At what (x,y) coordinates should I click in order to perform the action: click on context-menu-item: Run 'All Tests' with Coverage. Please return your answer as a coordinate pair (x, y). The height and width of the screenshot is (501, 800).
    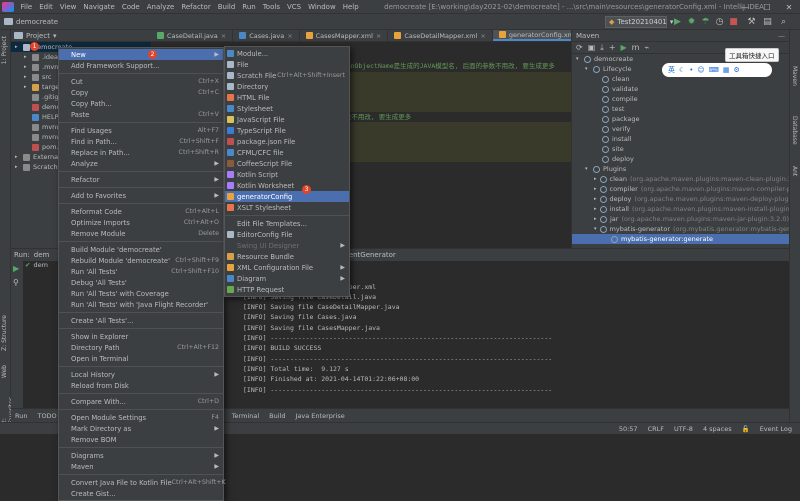
    Looking at the image, I should click on (141, 293).